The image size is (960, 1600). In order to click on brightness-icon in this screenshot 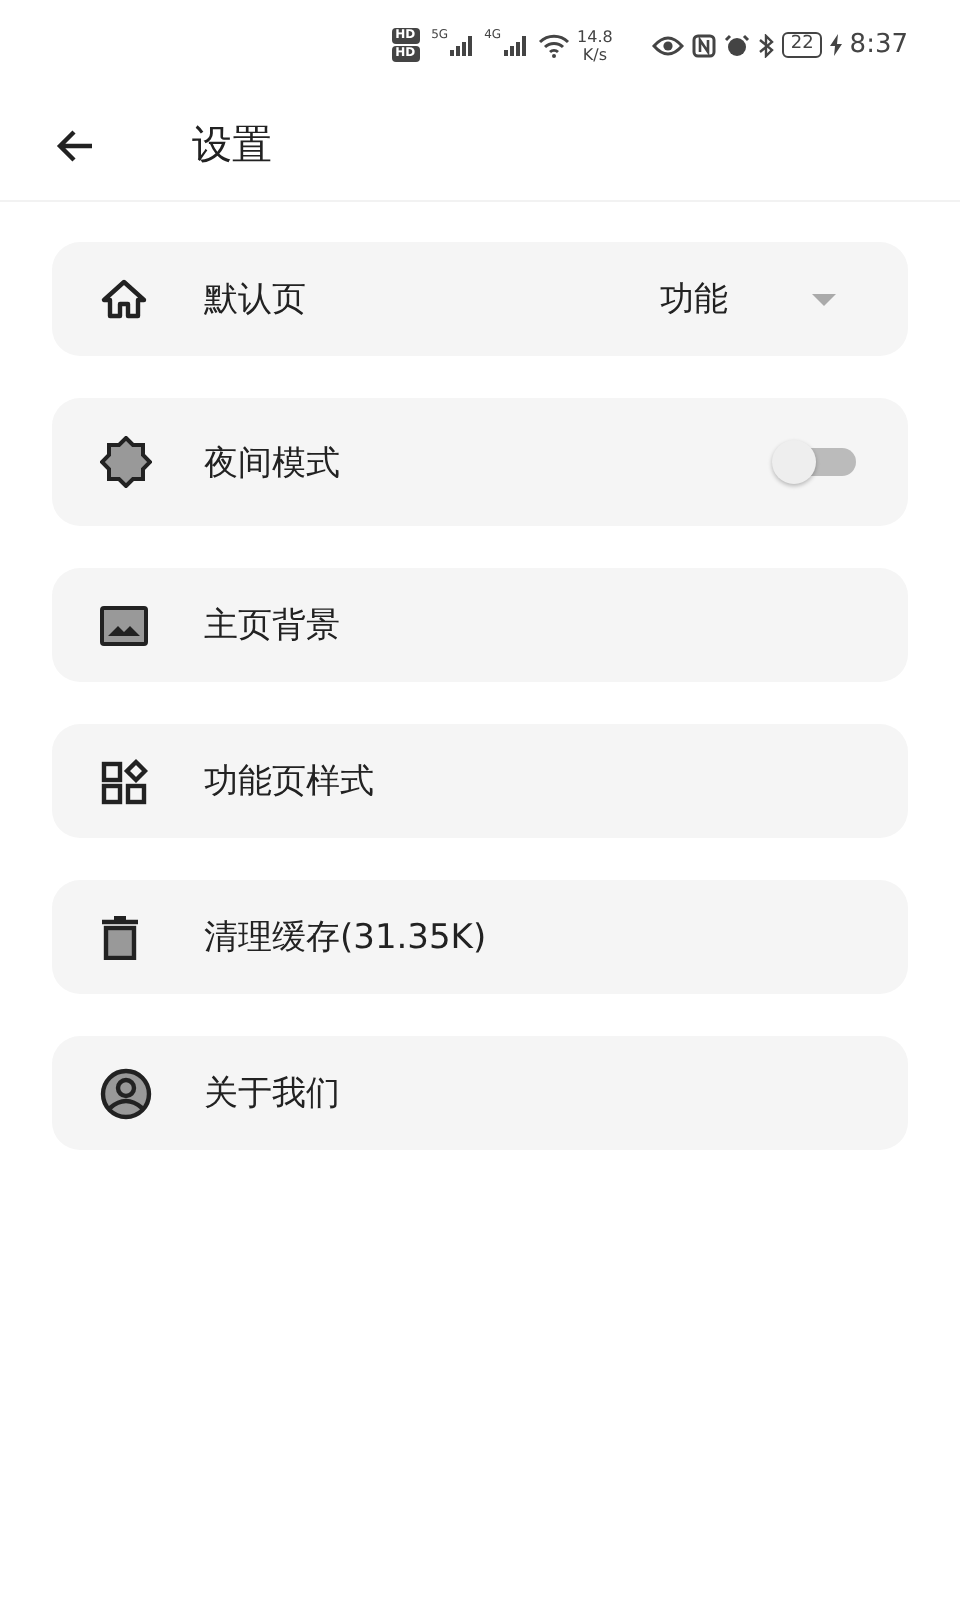, I will do `click(126, 462)`.